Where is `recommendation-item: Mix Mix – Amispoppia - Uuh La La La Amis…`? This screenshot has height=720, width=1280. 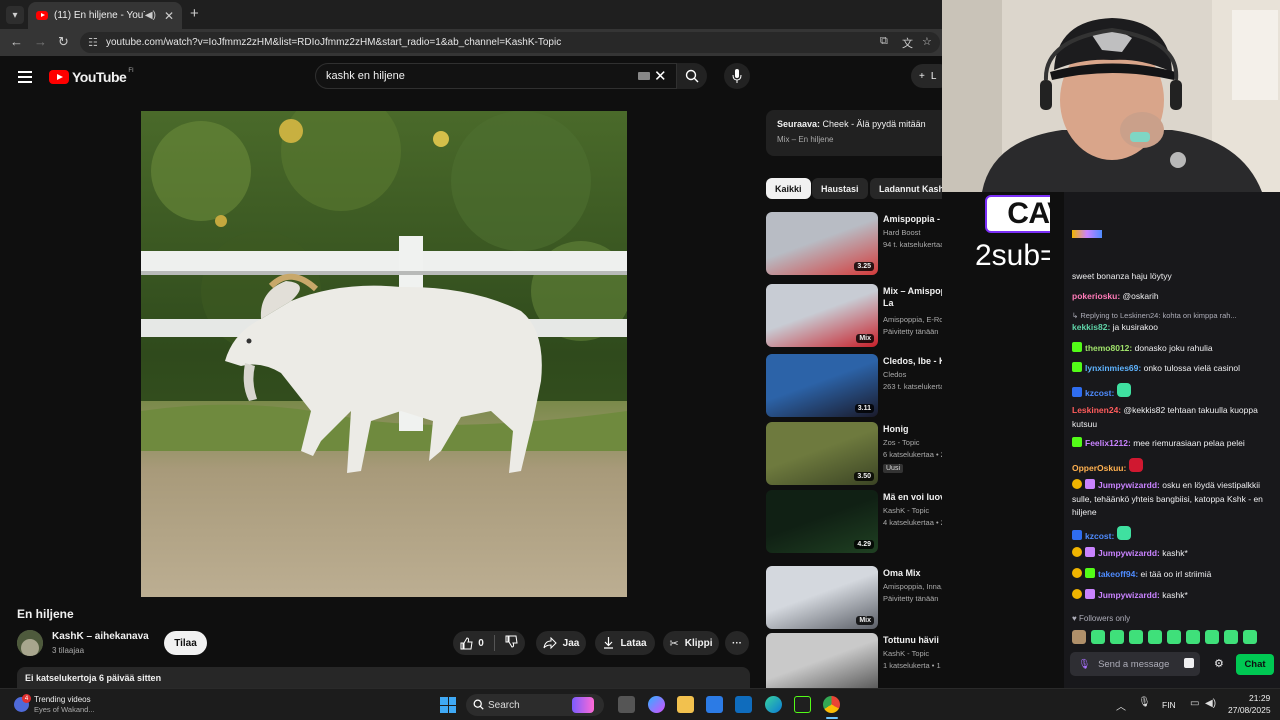
recommendation-item: Mix Mix – Amispoppia - Uuh La La La Amis… is located at coordinates (854, 316).